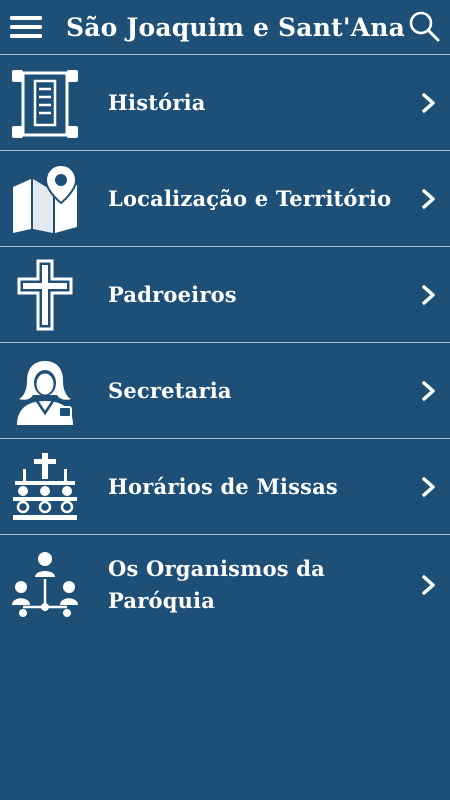 The width and height of the screenshot is (450, 800). Describe the element at coordinates (45, 103) in the screenshot. I see `scroll-icon` at that location.